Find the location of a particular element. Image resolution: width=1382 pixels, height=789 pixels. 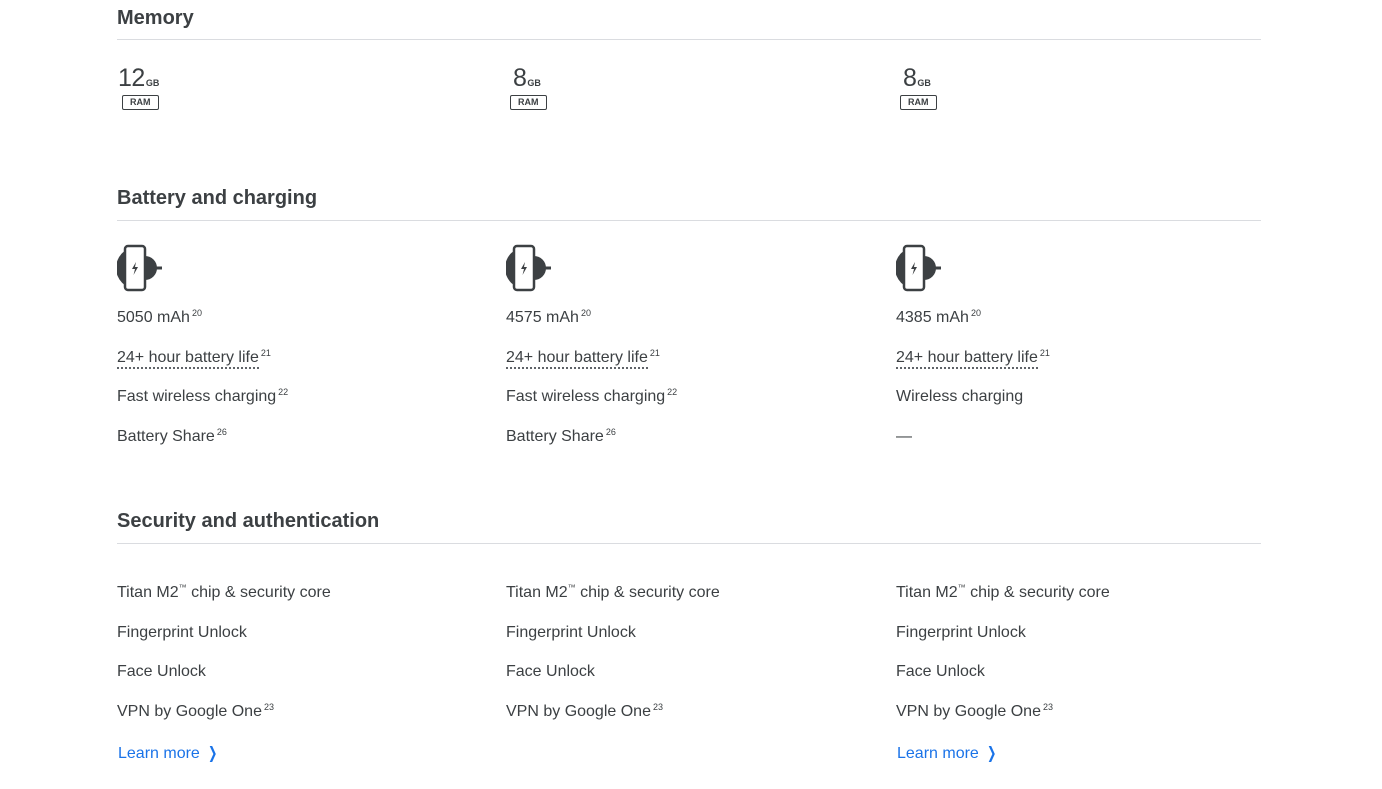

memory-col-1: 12GB RAM is located at coordinates (139, 87).